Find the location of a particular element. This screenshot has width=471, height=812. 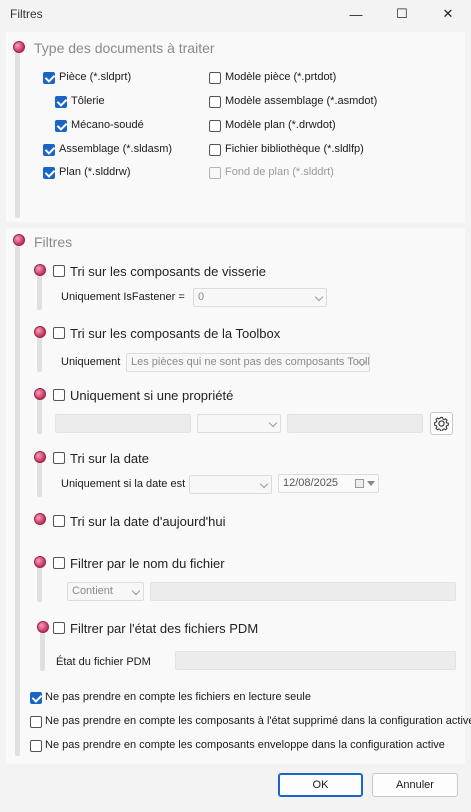

toolbox-rail is located at coordinates (39, 354).